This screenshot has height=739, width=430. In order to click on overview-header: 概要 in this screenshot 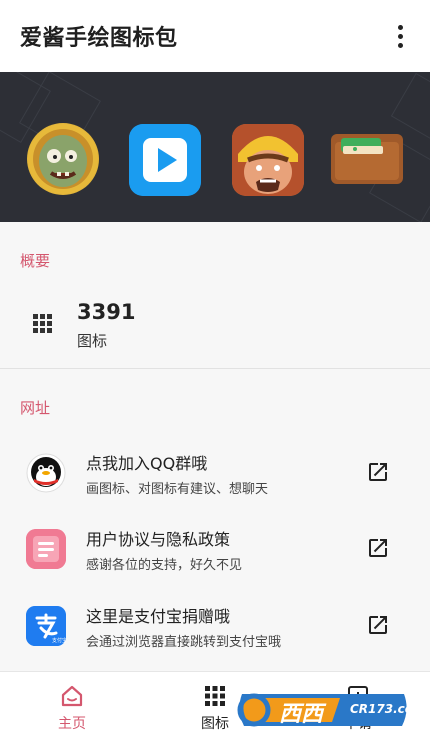, I will do `click(35, 261)`.